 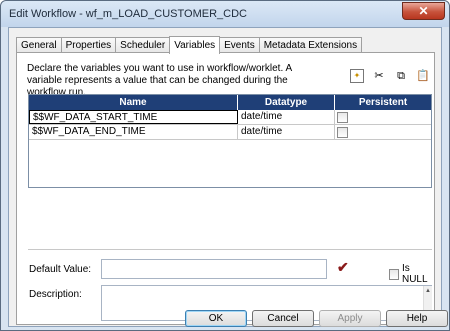 What do you see at coordinates (428, 291) in the screenshot?
I see `scroll-up-icon: ▲` at bounding box center [428, 291].